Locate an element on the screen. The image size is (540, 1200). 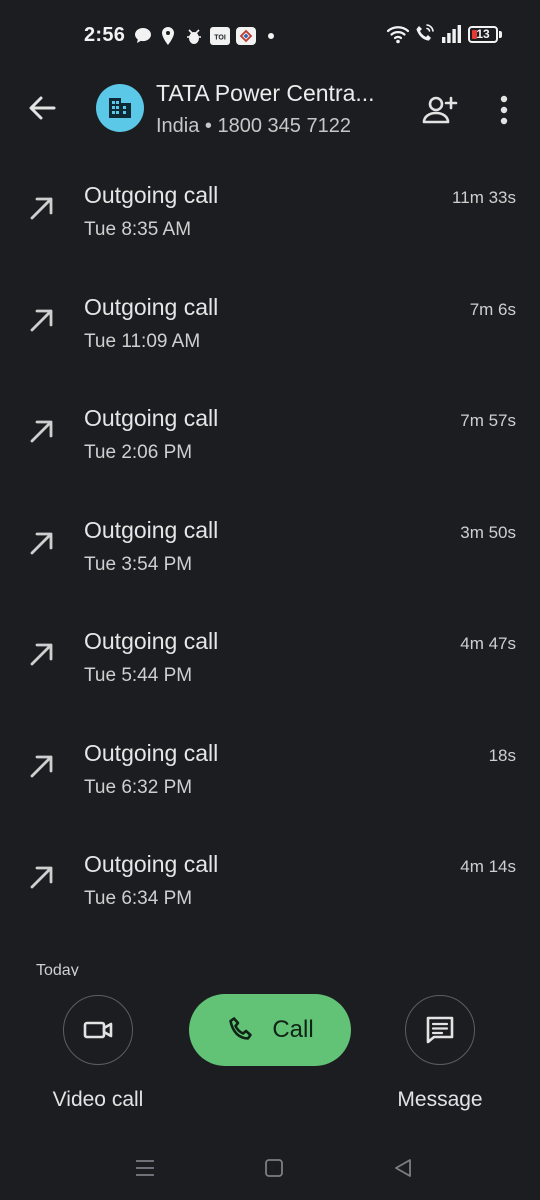
videocam-icon is located at coordinates (98, 1030).